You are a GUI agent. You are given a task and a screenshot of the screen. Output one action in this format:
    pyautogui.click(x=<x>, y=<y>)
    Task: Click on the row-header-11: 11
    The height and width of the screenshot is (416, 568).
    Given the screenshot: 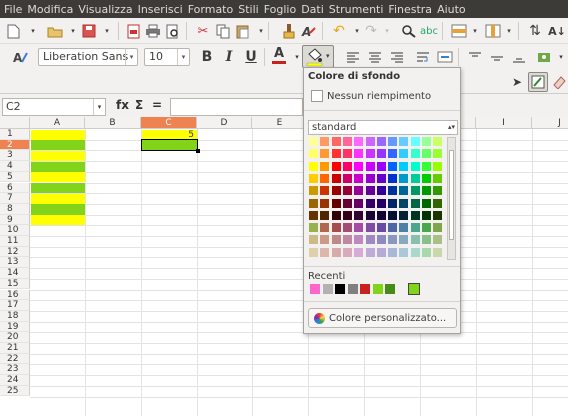 What is the action you would take?
    pyautogui.click(x=15, y=241)
    